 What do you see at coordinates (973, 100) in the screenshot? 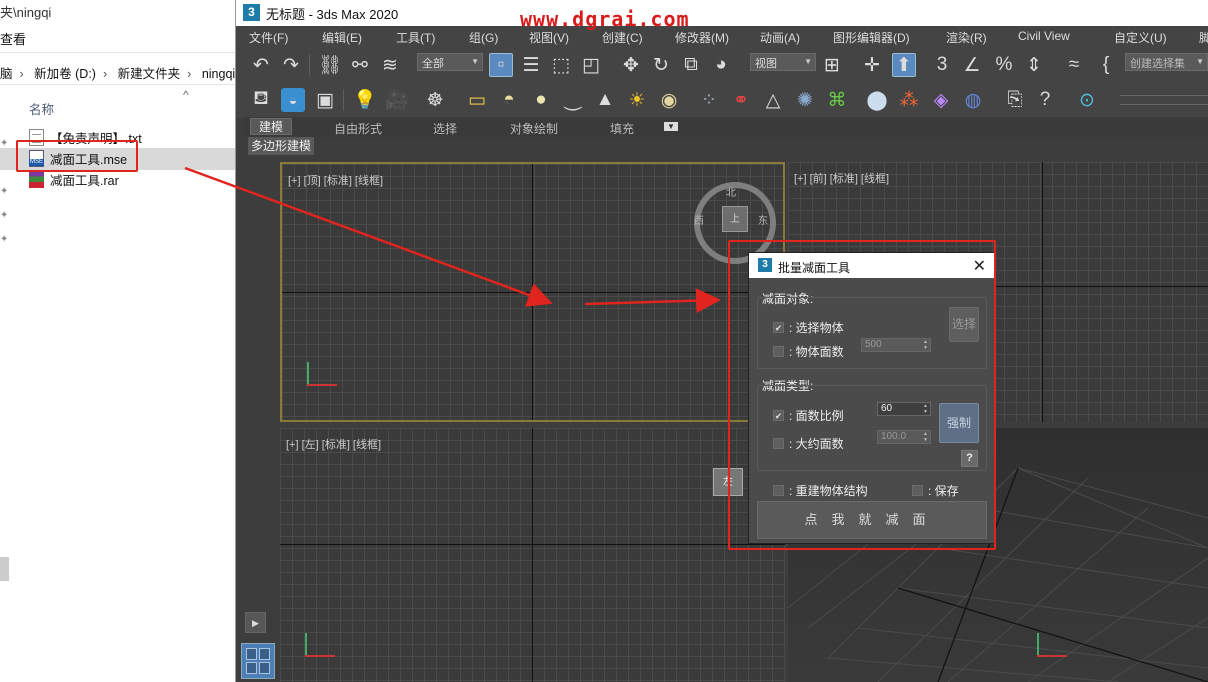
I see `render-sphere-icon: ◍` at bounding box center [973, 100].